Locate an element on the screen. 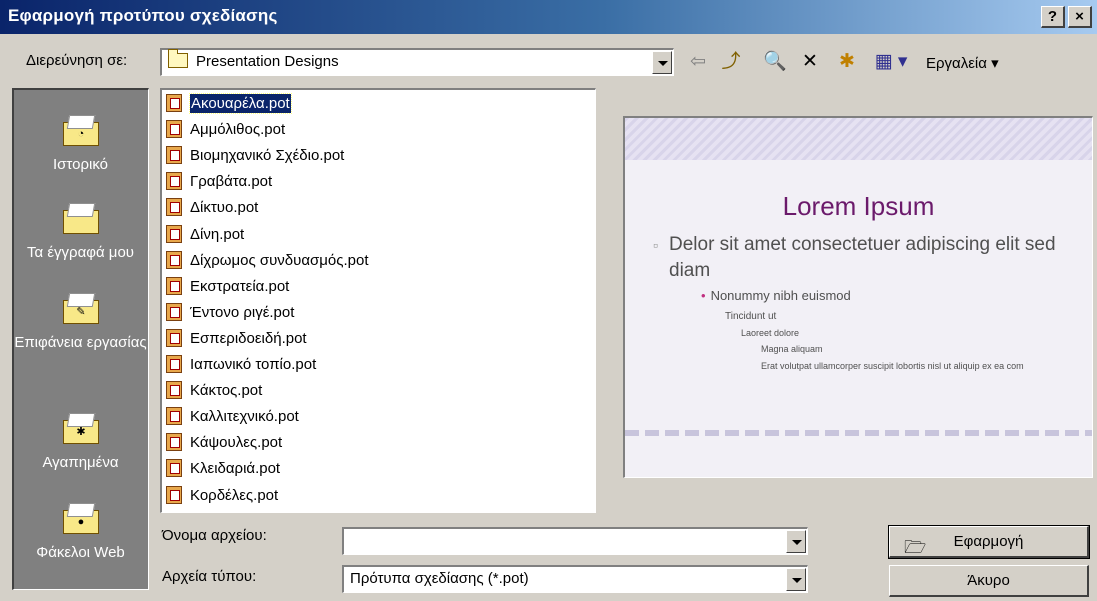  new-folder-icon: ✱ is located at coordinates (847, 62).